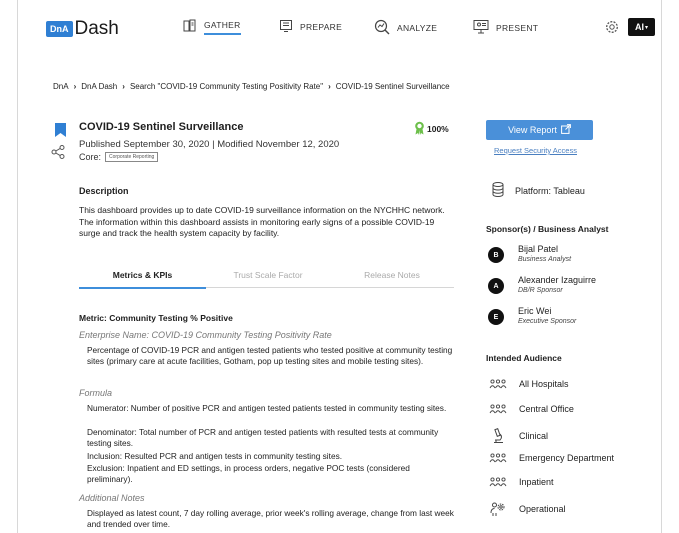 The height and width of the screenshot is (533, 679). Describe the element at coordinates (498, 509) in the screenshot. I see `person-gear-icon` at that location.